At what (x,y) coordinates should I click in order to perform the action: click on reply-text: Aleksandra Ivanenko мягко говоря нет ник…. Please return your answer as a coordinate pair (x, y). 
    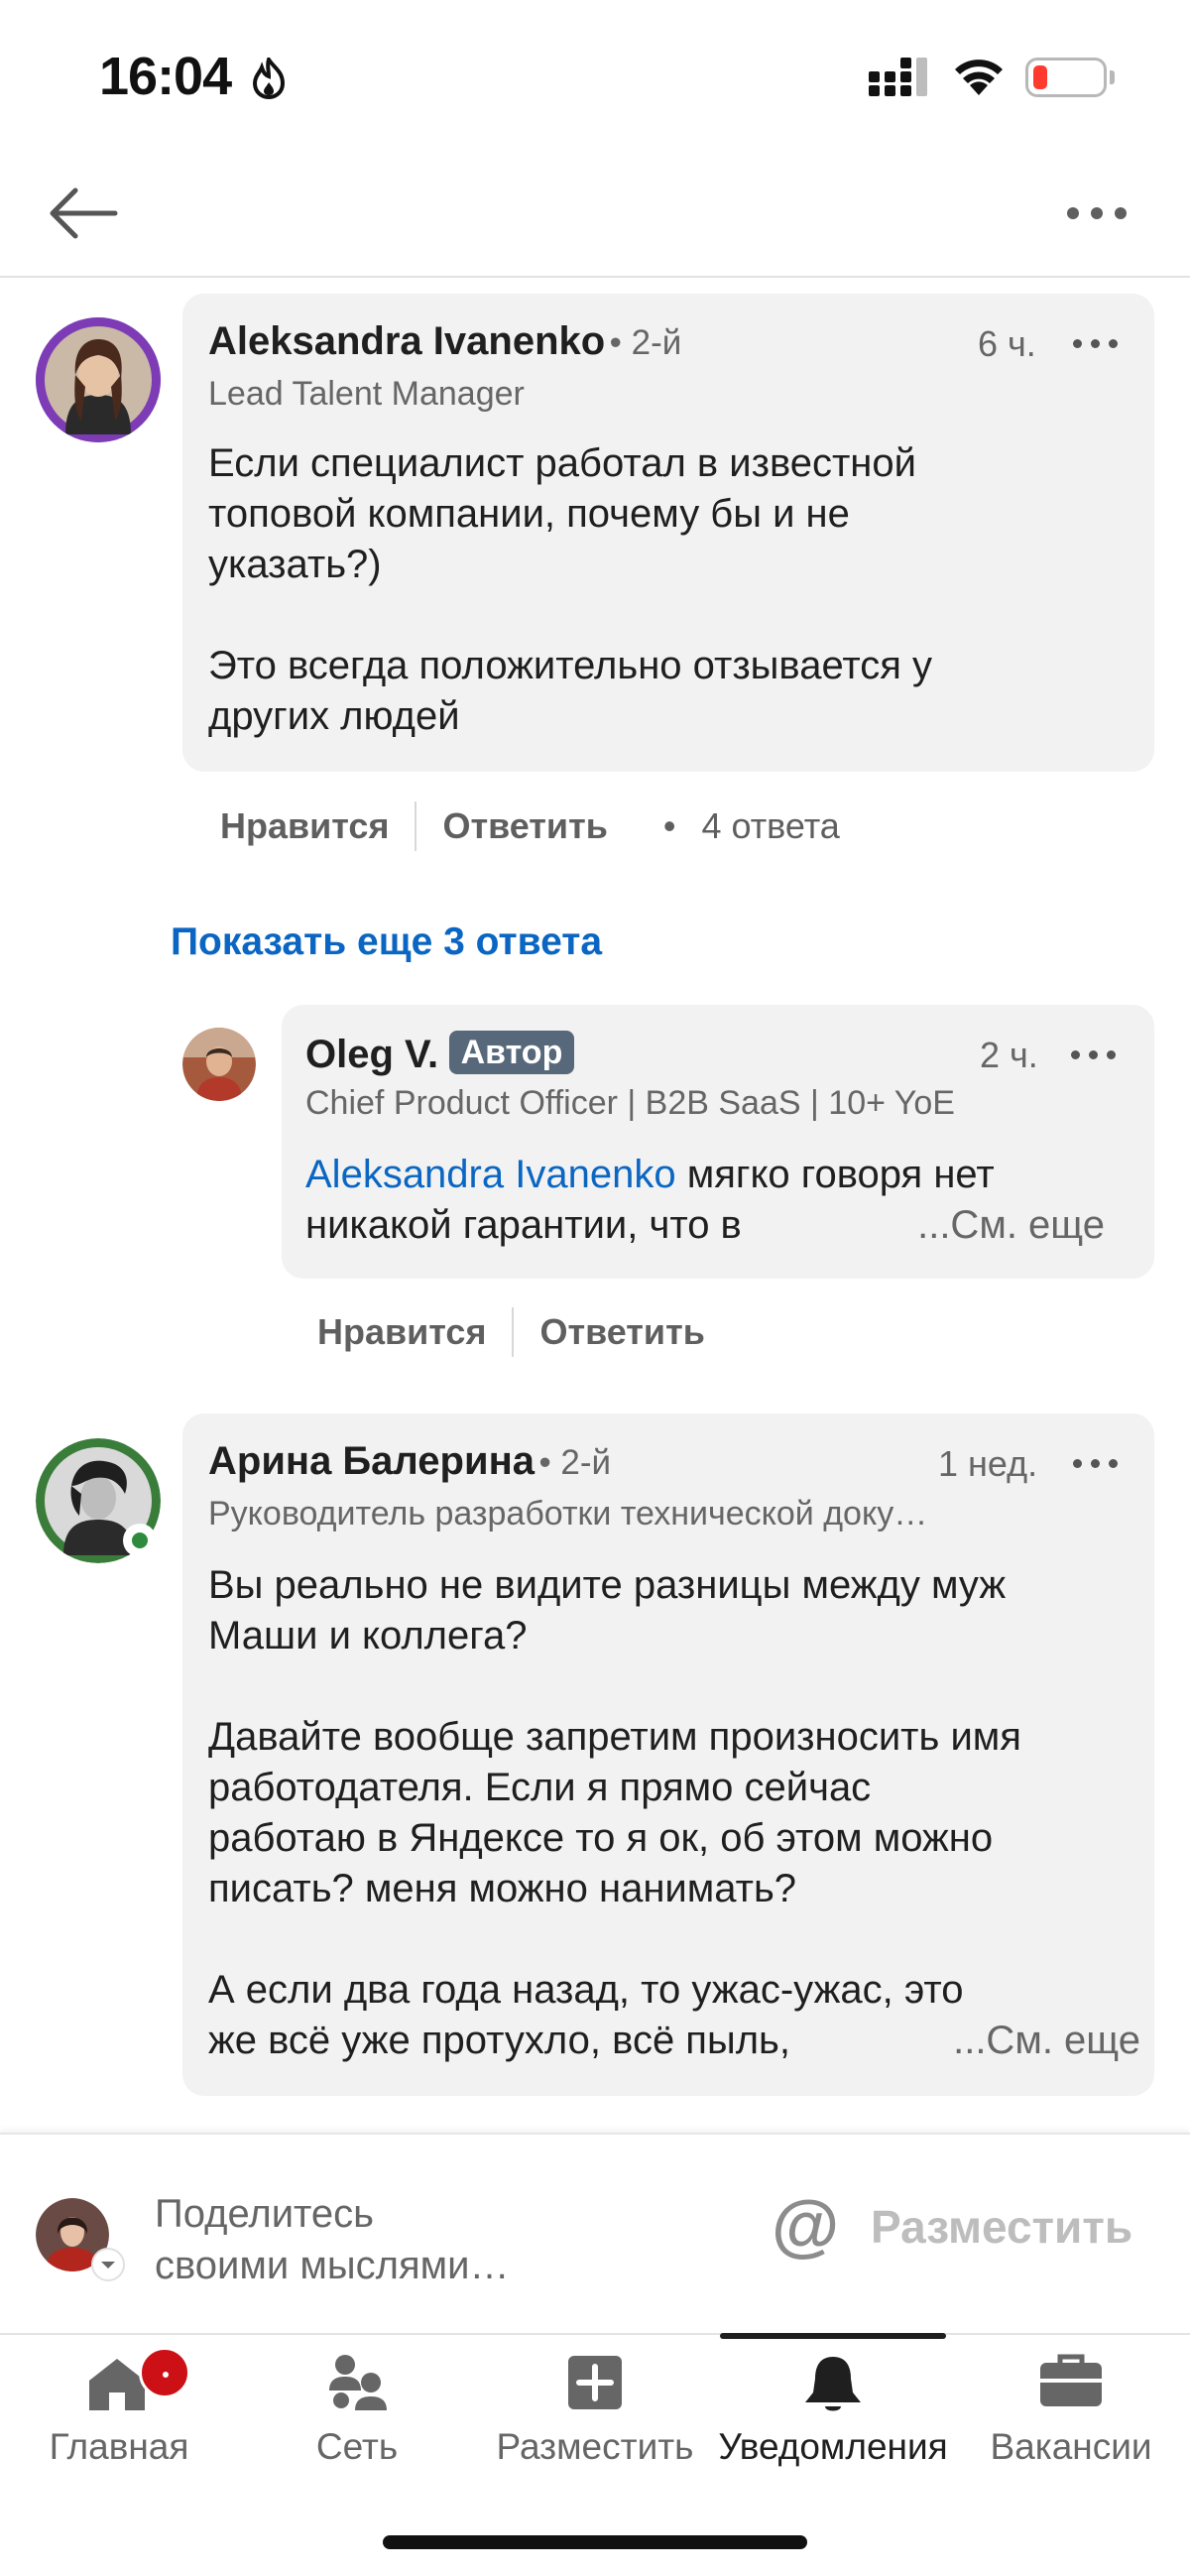
    Looking at the image, I should click on (717, 1200).